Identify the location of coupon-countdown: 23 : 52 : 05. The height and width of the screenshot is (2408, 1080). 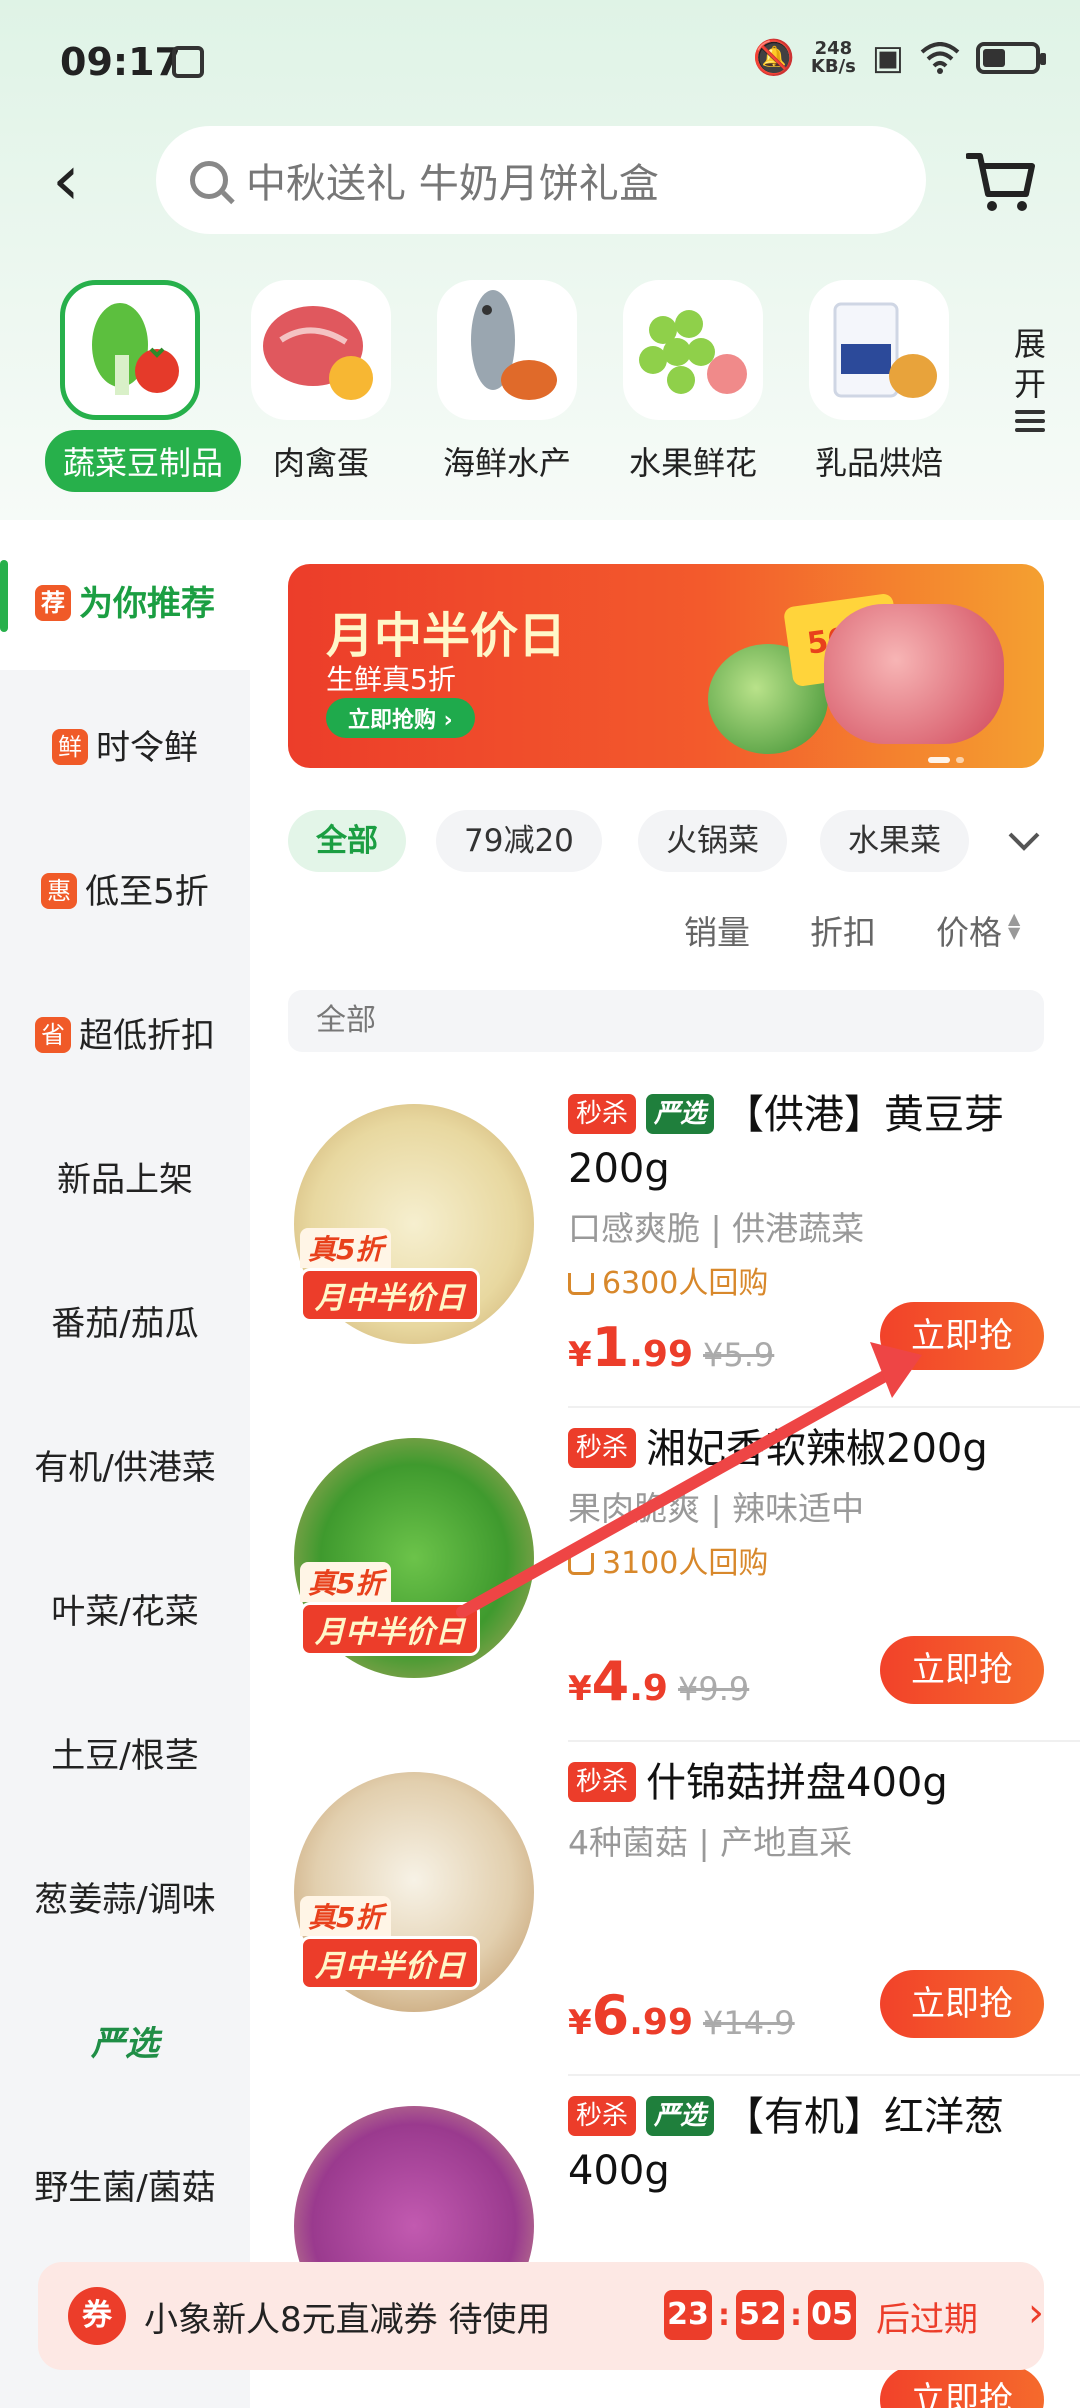
(760, 2315).